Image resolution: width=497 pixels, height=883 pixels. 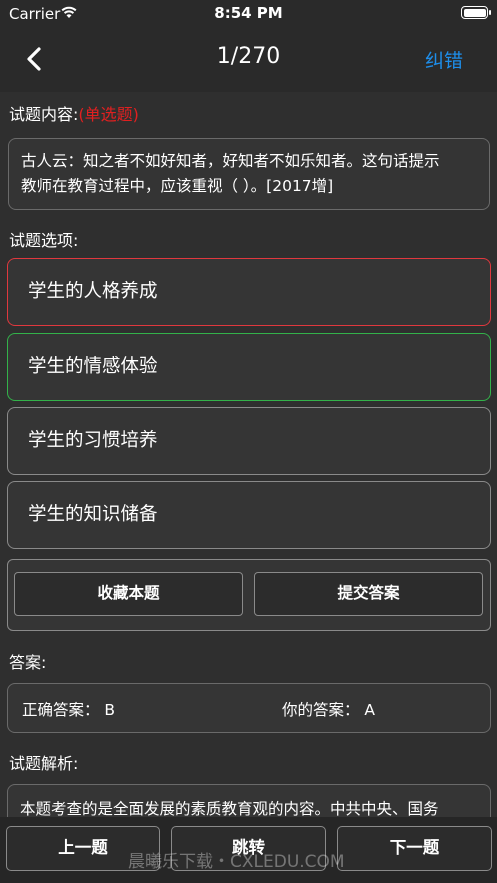 What do you see at coordinates (414, 848) in the screenshot?
I see `next-question-button: 下一题` at bounding box center [414, 848].